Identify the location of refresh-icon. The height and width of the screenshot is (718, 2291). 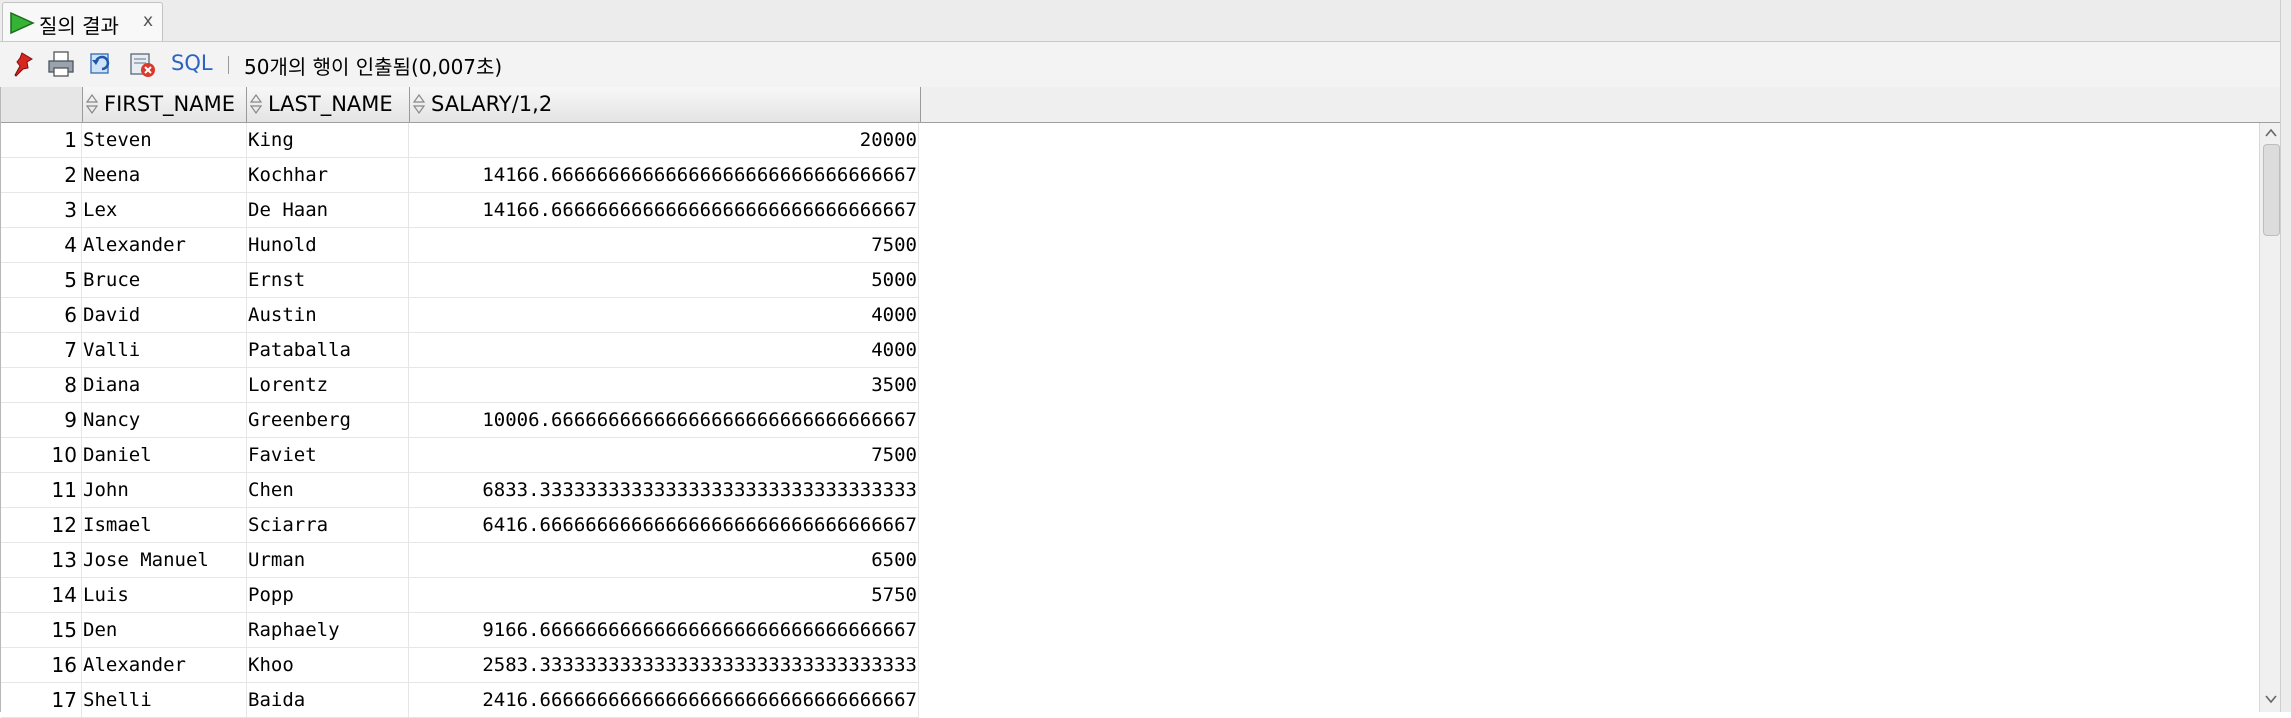
(101, 64).